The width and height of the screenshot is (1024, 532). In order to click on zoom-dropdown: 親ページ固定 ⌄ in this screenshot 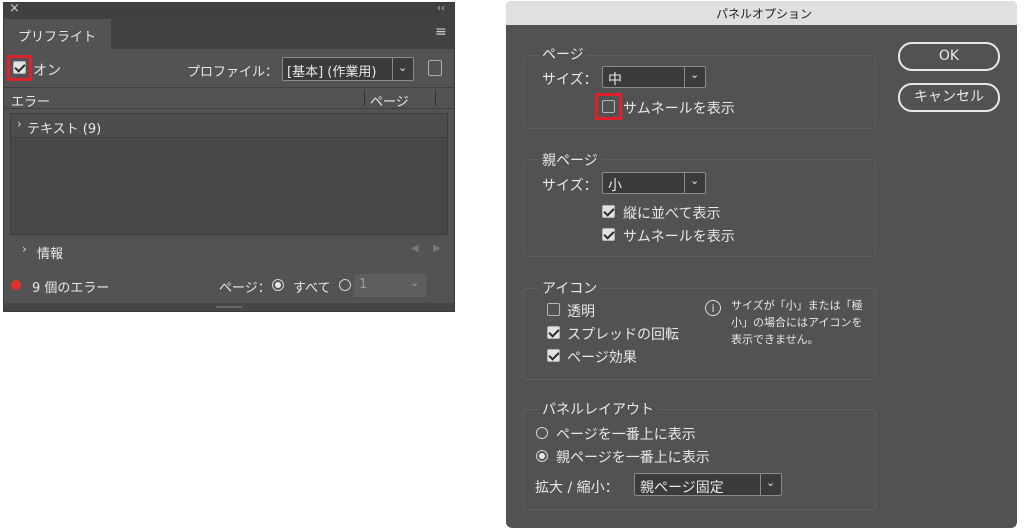, I will do `click(708, 484)`.